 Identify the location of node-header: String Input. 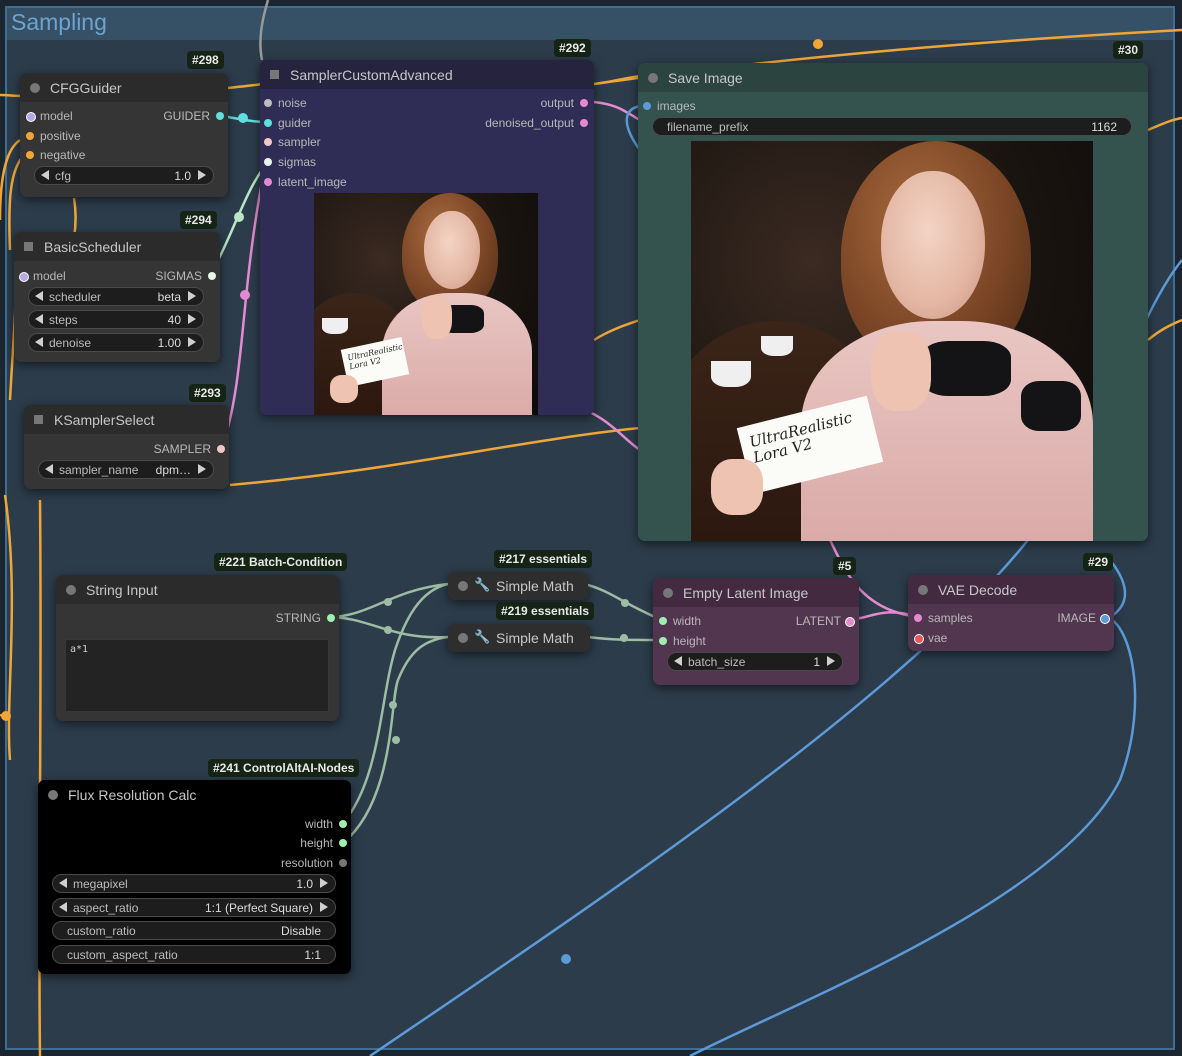
(197, 589).